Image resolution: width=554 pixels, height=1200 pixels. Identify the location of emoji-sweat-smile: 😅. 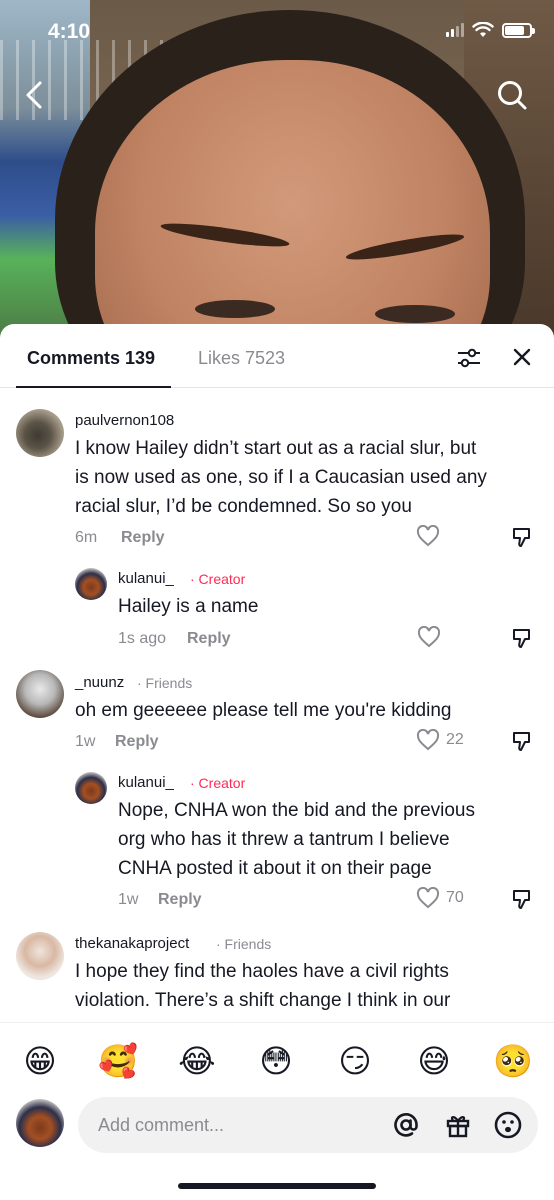
(434, 1061).